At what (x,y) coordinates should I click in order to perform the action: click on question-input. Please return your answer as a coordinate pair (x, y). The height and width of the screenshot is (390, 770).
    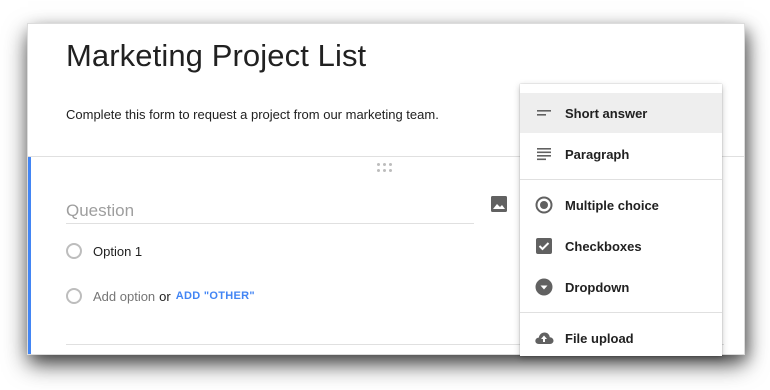
    Looking at the image, I should click on (270, 211).